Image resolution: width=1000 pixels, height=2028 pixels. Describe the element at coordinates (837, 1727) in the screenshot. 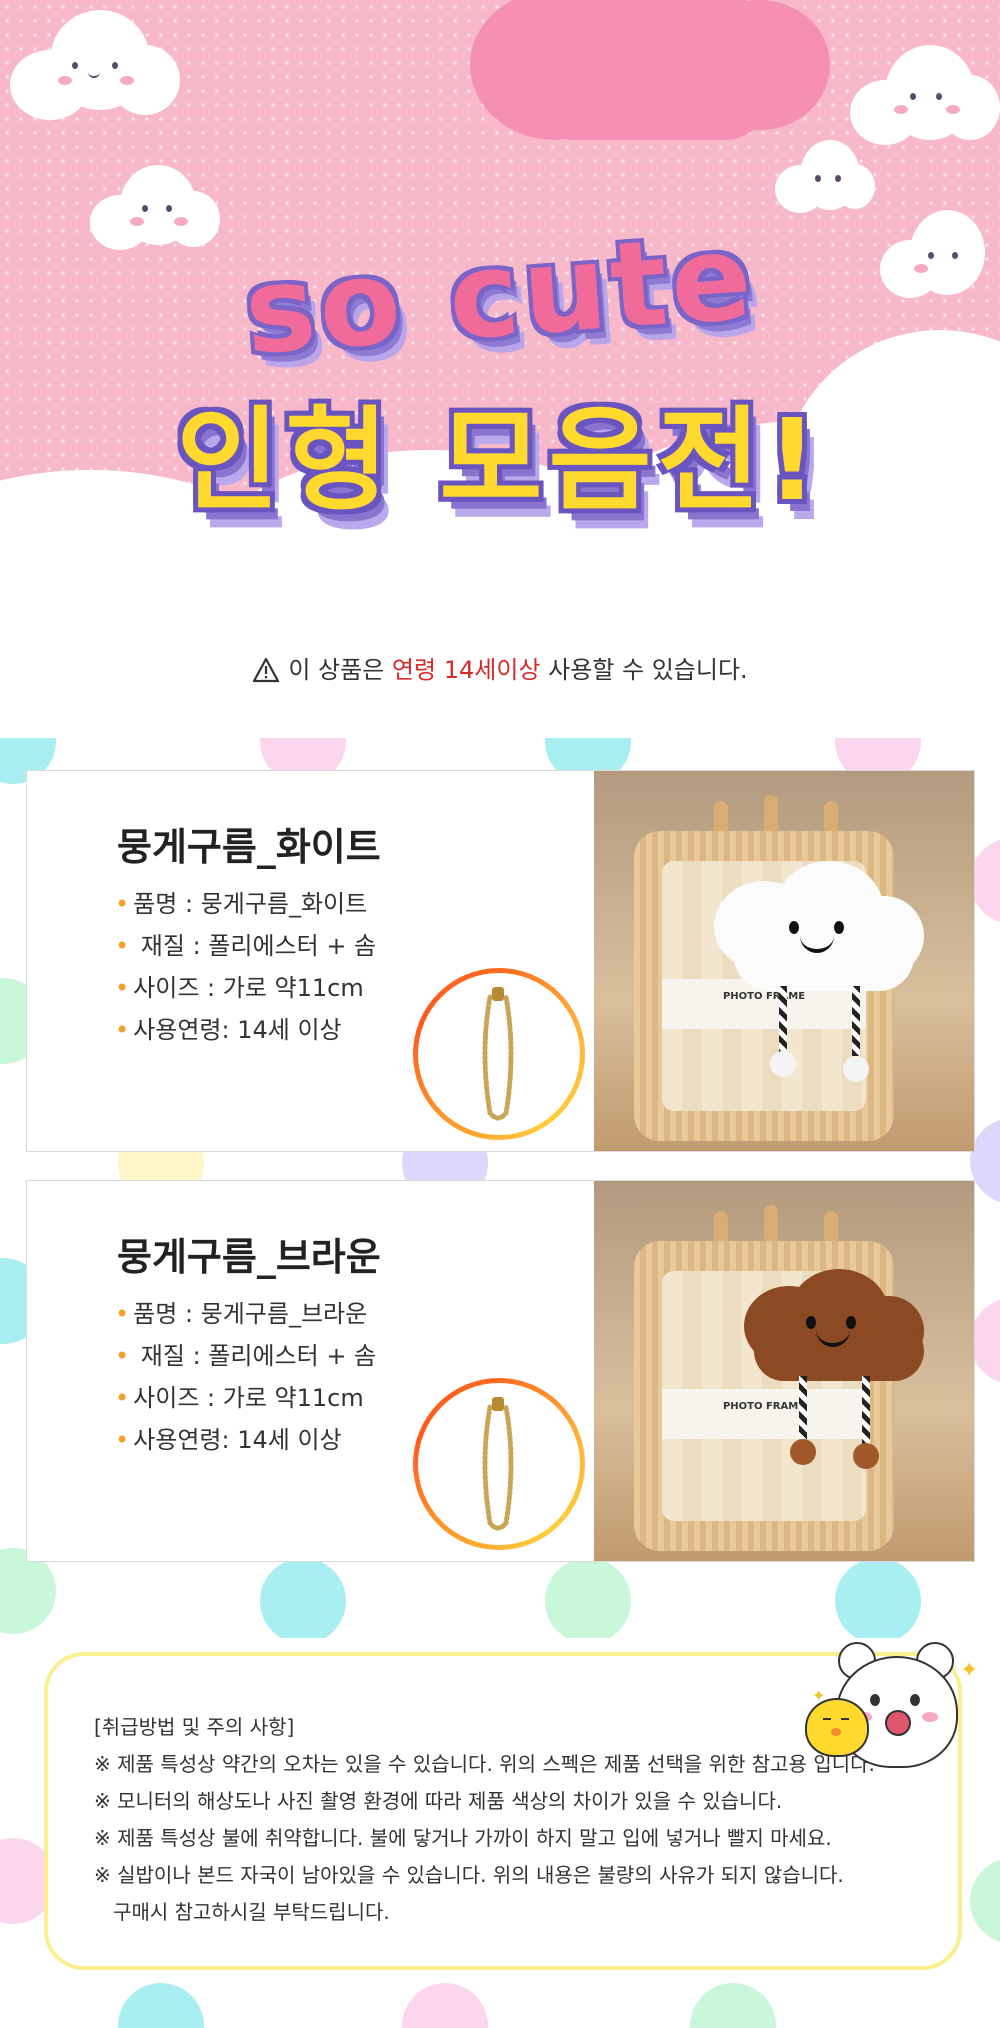

I see `mascot-chick-icon` at that location.